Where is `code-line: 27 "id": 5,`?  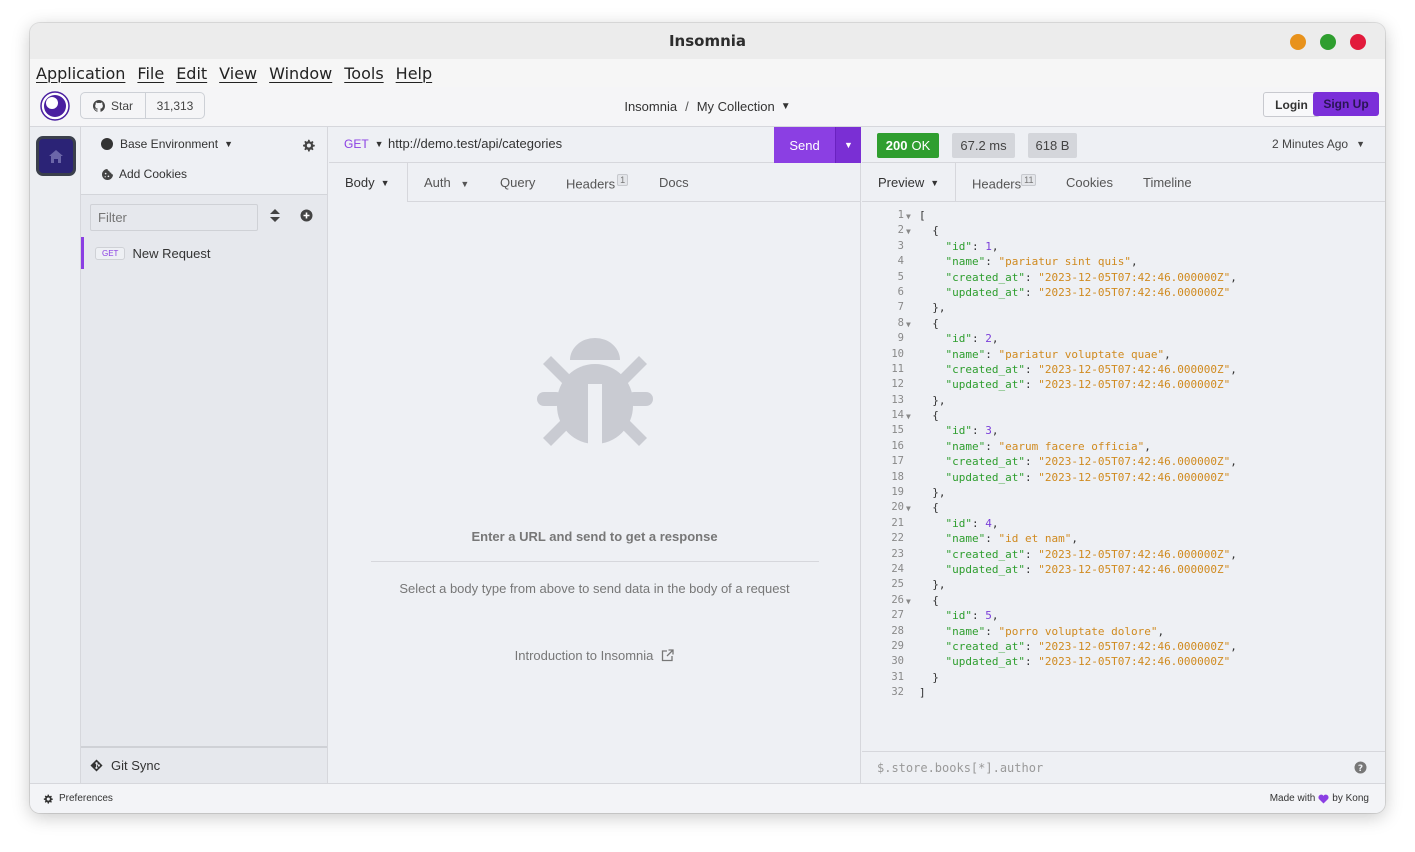 code-line: 27 "id": 5, is located at coordinates (1123, 615).